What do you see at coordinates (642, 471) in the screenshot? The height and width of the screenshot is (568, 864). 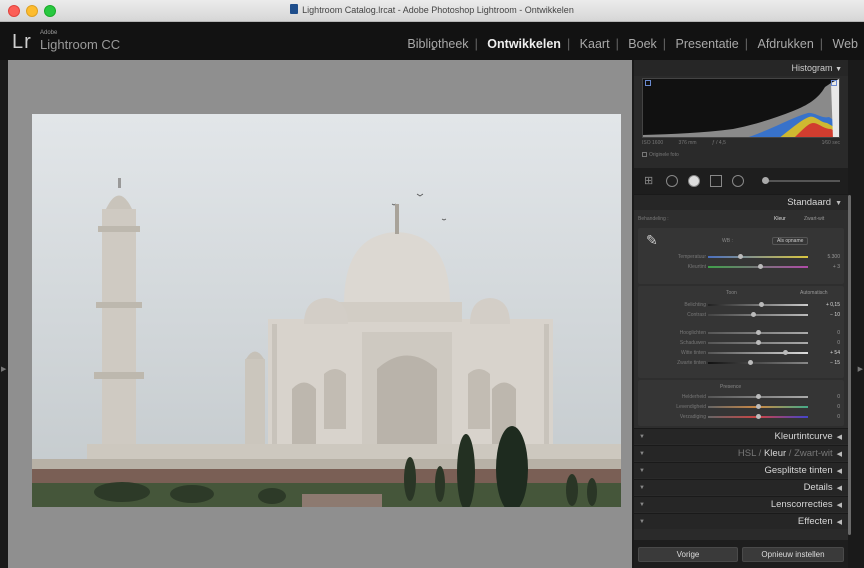 I see `split-toning-switch-icon: ▼` at bounding box center [642, 471].